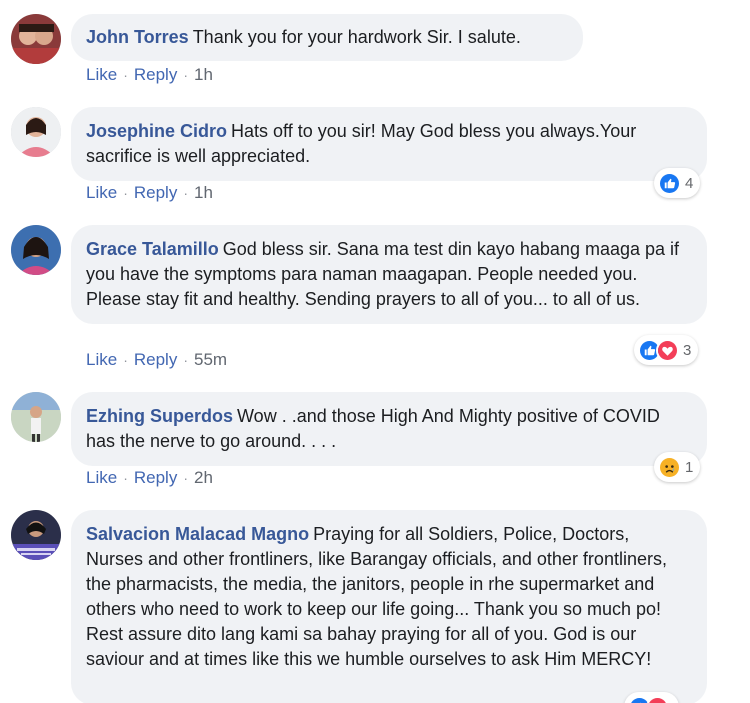  What do you see at coordinates (197, 534) in the screenshot?
I see `comment-author: Salvacion Malacad Magno` at bounding box center [197, 534].